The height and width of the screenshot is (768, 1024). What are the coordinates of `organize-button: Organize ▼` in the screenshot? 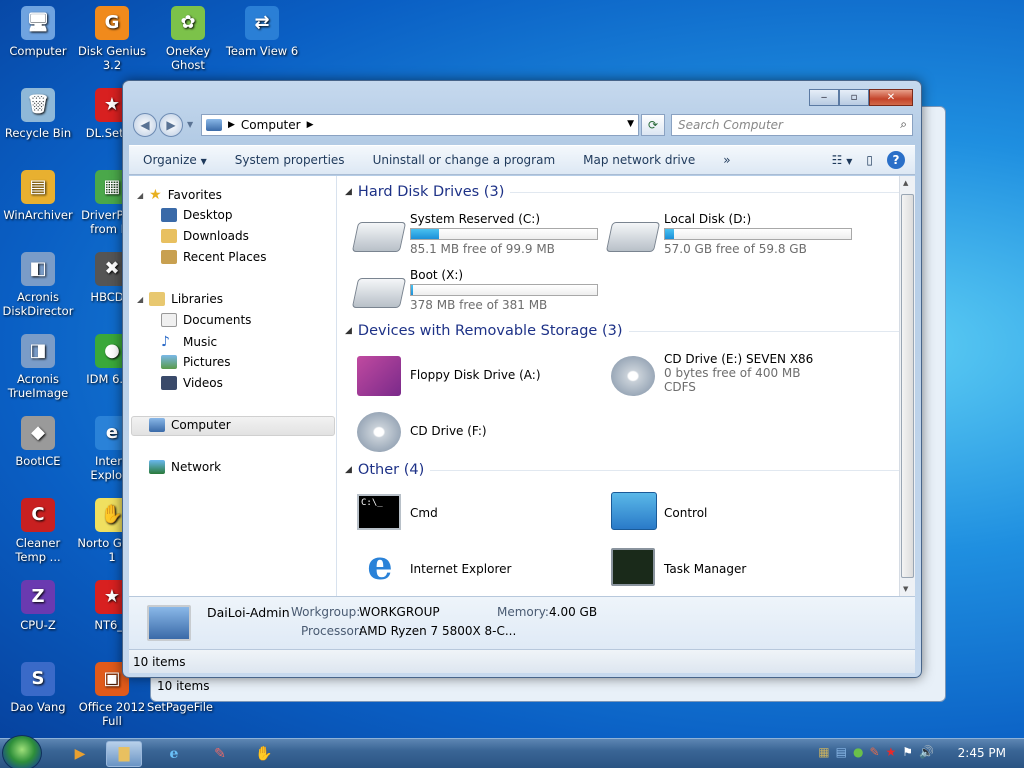 It's located at (175, 160).